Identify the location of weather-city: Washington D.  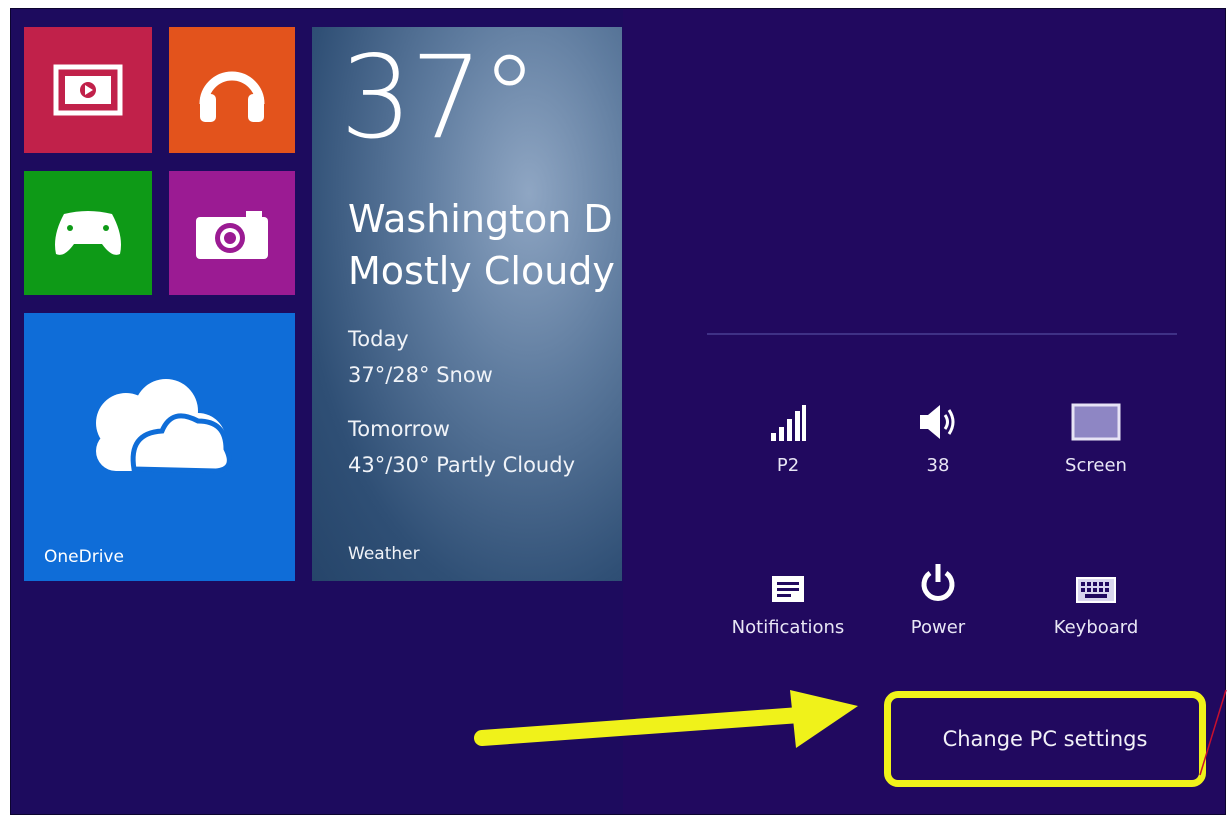
(480, 219).